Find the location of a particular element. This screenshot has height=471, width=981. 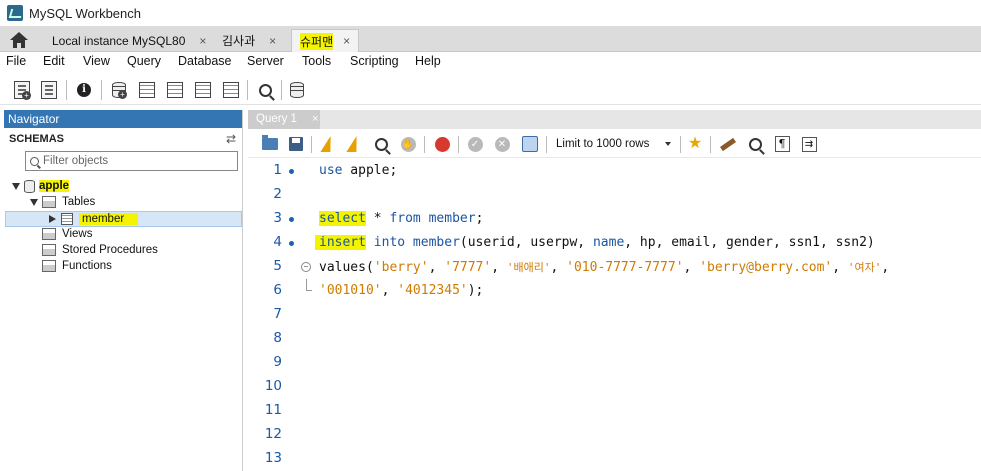

filter-placeholder: Filter objects is located at coordinates (76, 161).